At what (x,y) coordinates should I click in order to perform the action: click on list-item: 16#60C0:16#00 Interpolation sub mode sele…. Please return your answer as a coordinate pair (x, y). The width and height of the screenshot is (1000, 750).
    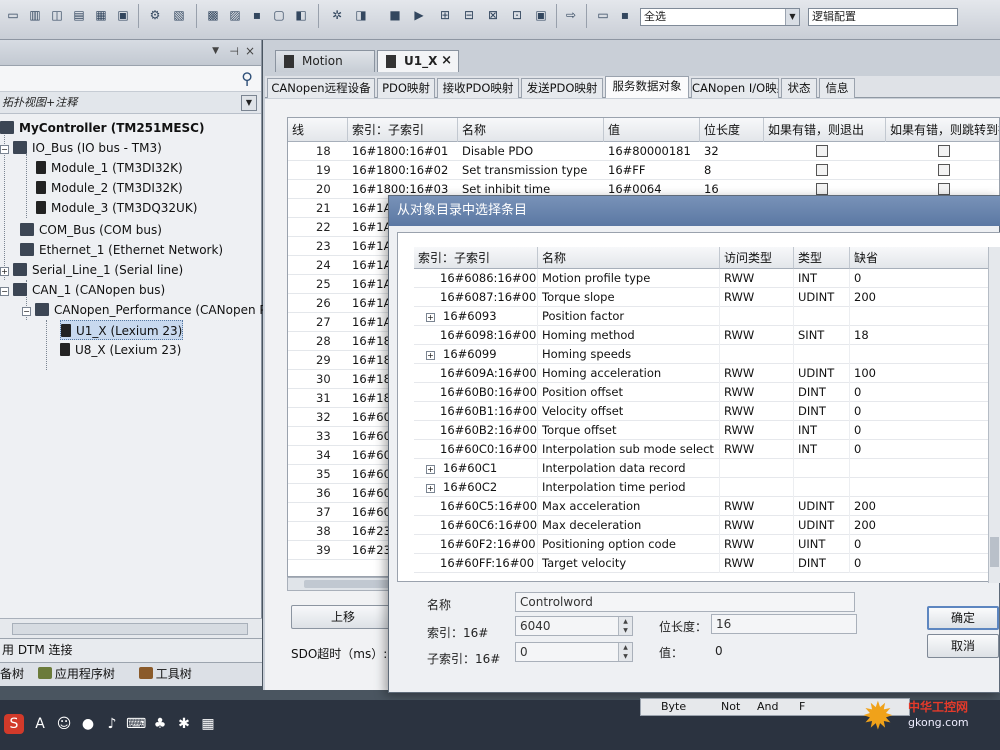
    Looking at the image, I should click on (707, 449).